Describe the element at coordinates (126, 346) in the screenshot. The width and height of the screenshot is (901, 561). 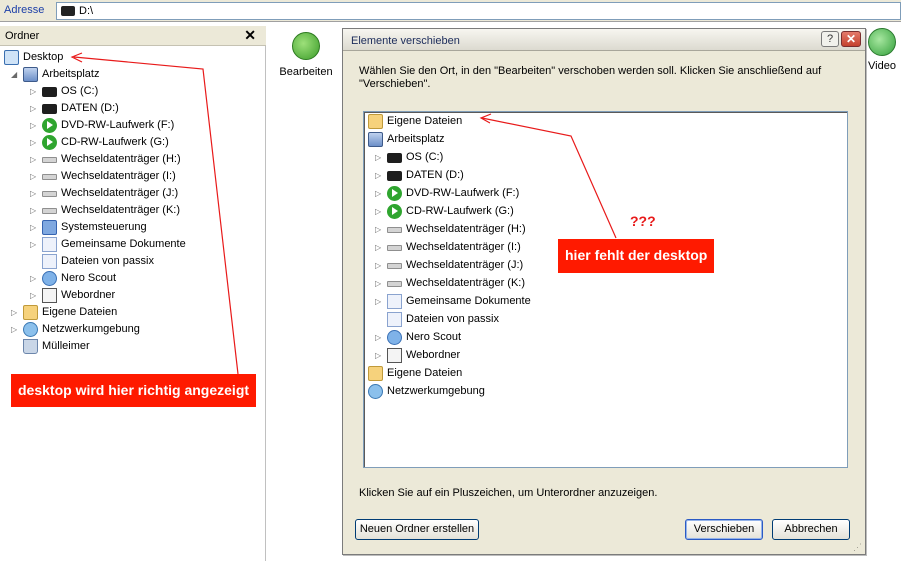
I see `tree-item: Mülleimer` at that location.